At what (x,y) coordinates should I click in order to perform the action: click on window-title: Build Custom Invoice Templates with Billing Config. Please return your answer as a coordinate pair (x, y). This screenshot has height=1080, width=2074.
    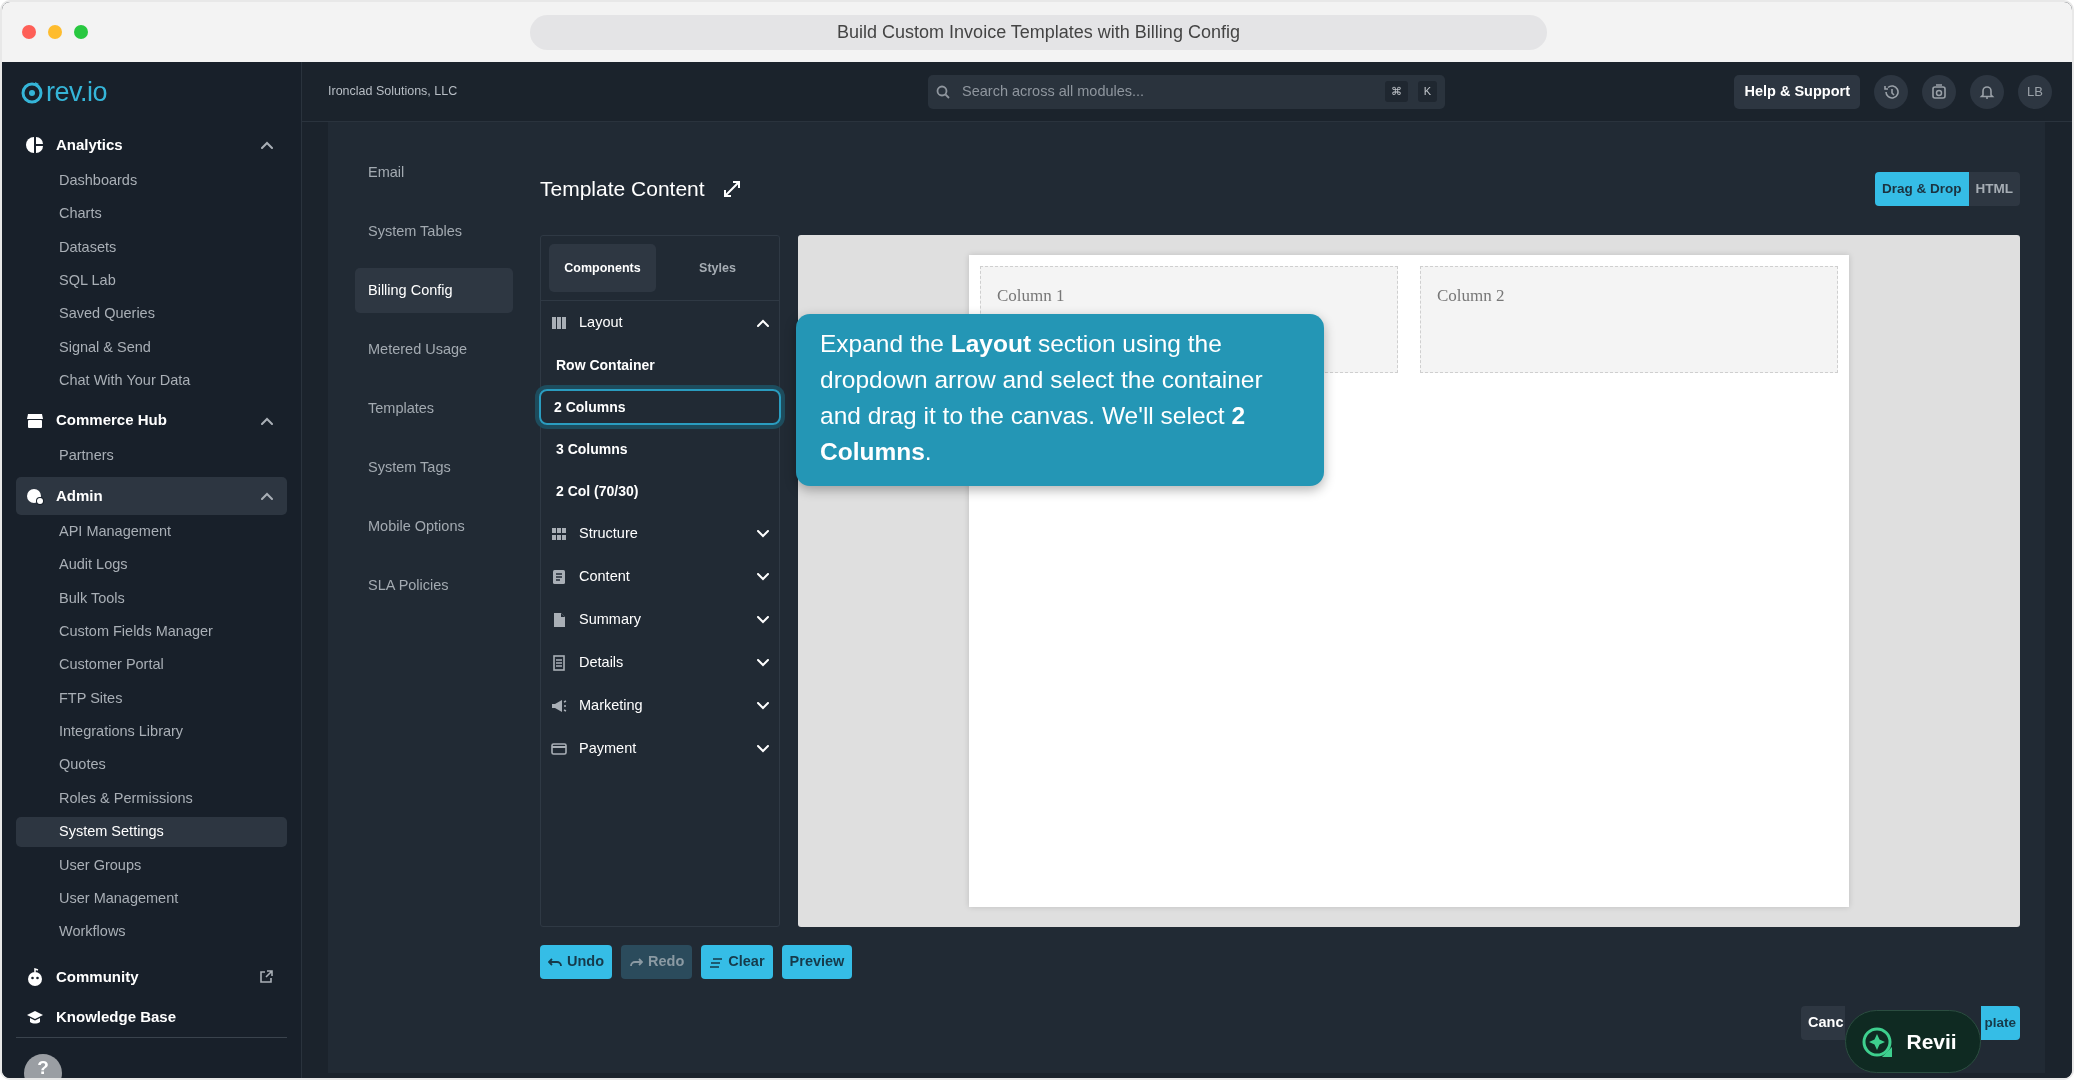
    Looking at the image, I should click on (1038, 32).